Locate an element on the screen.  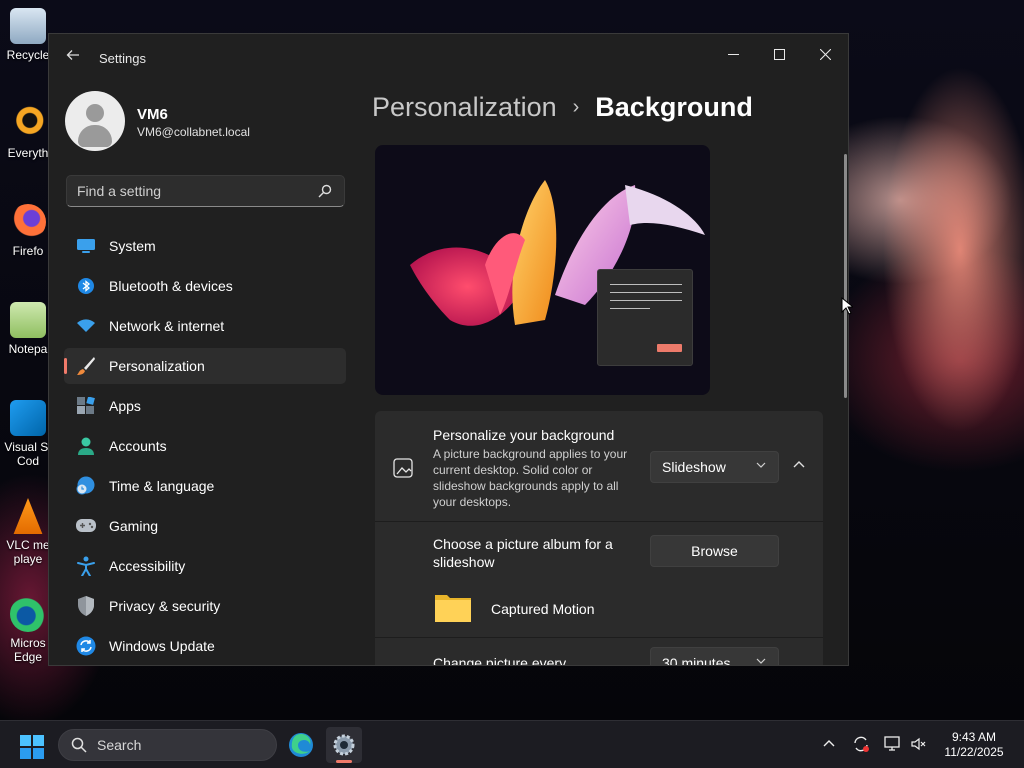
volume-tray-button is located at coordinates (919, 745).